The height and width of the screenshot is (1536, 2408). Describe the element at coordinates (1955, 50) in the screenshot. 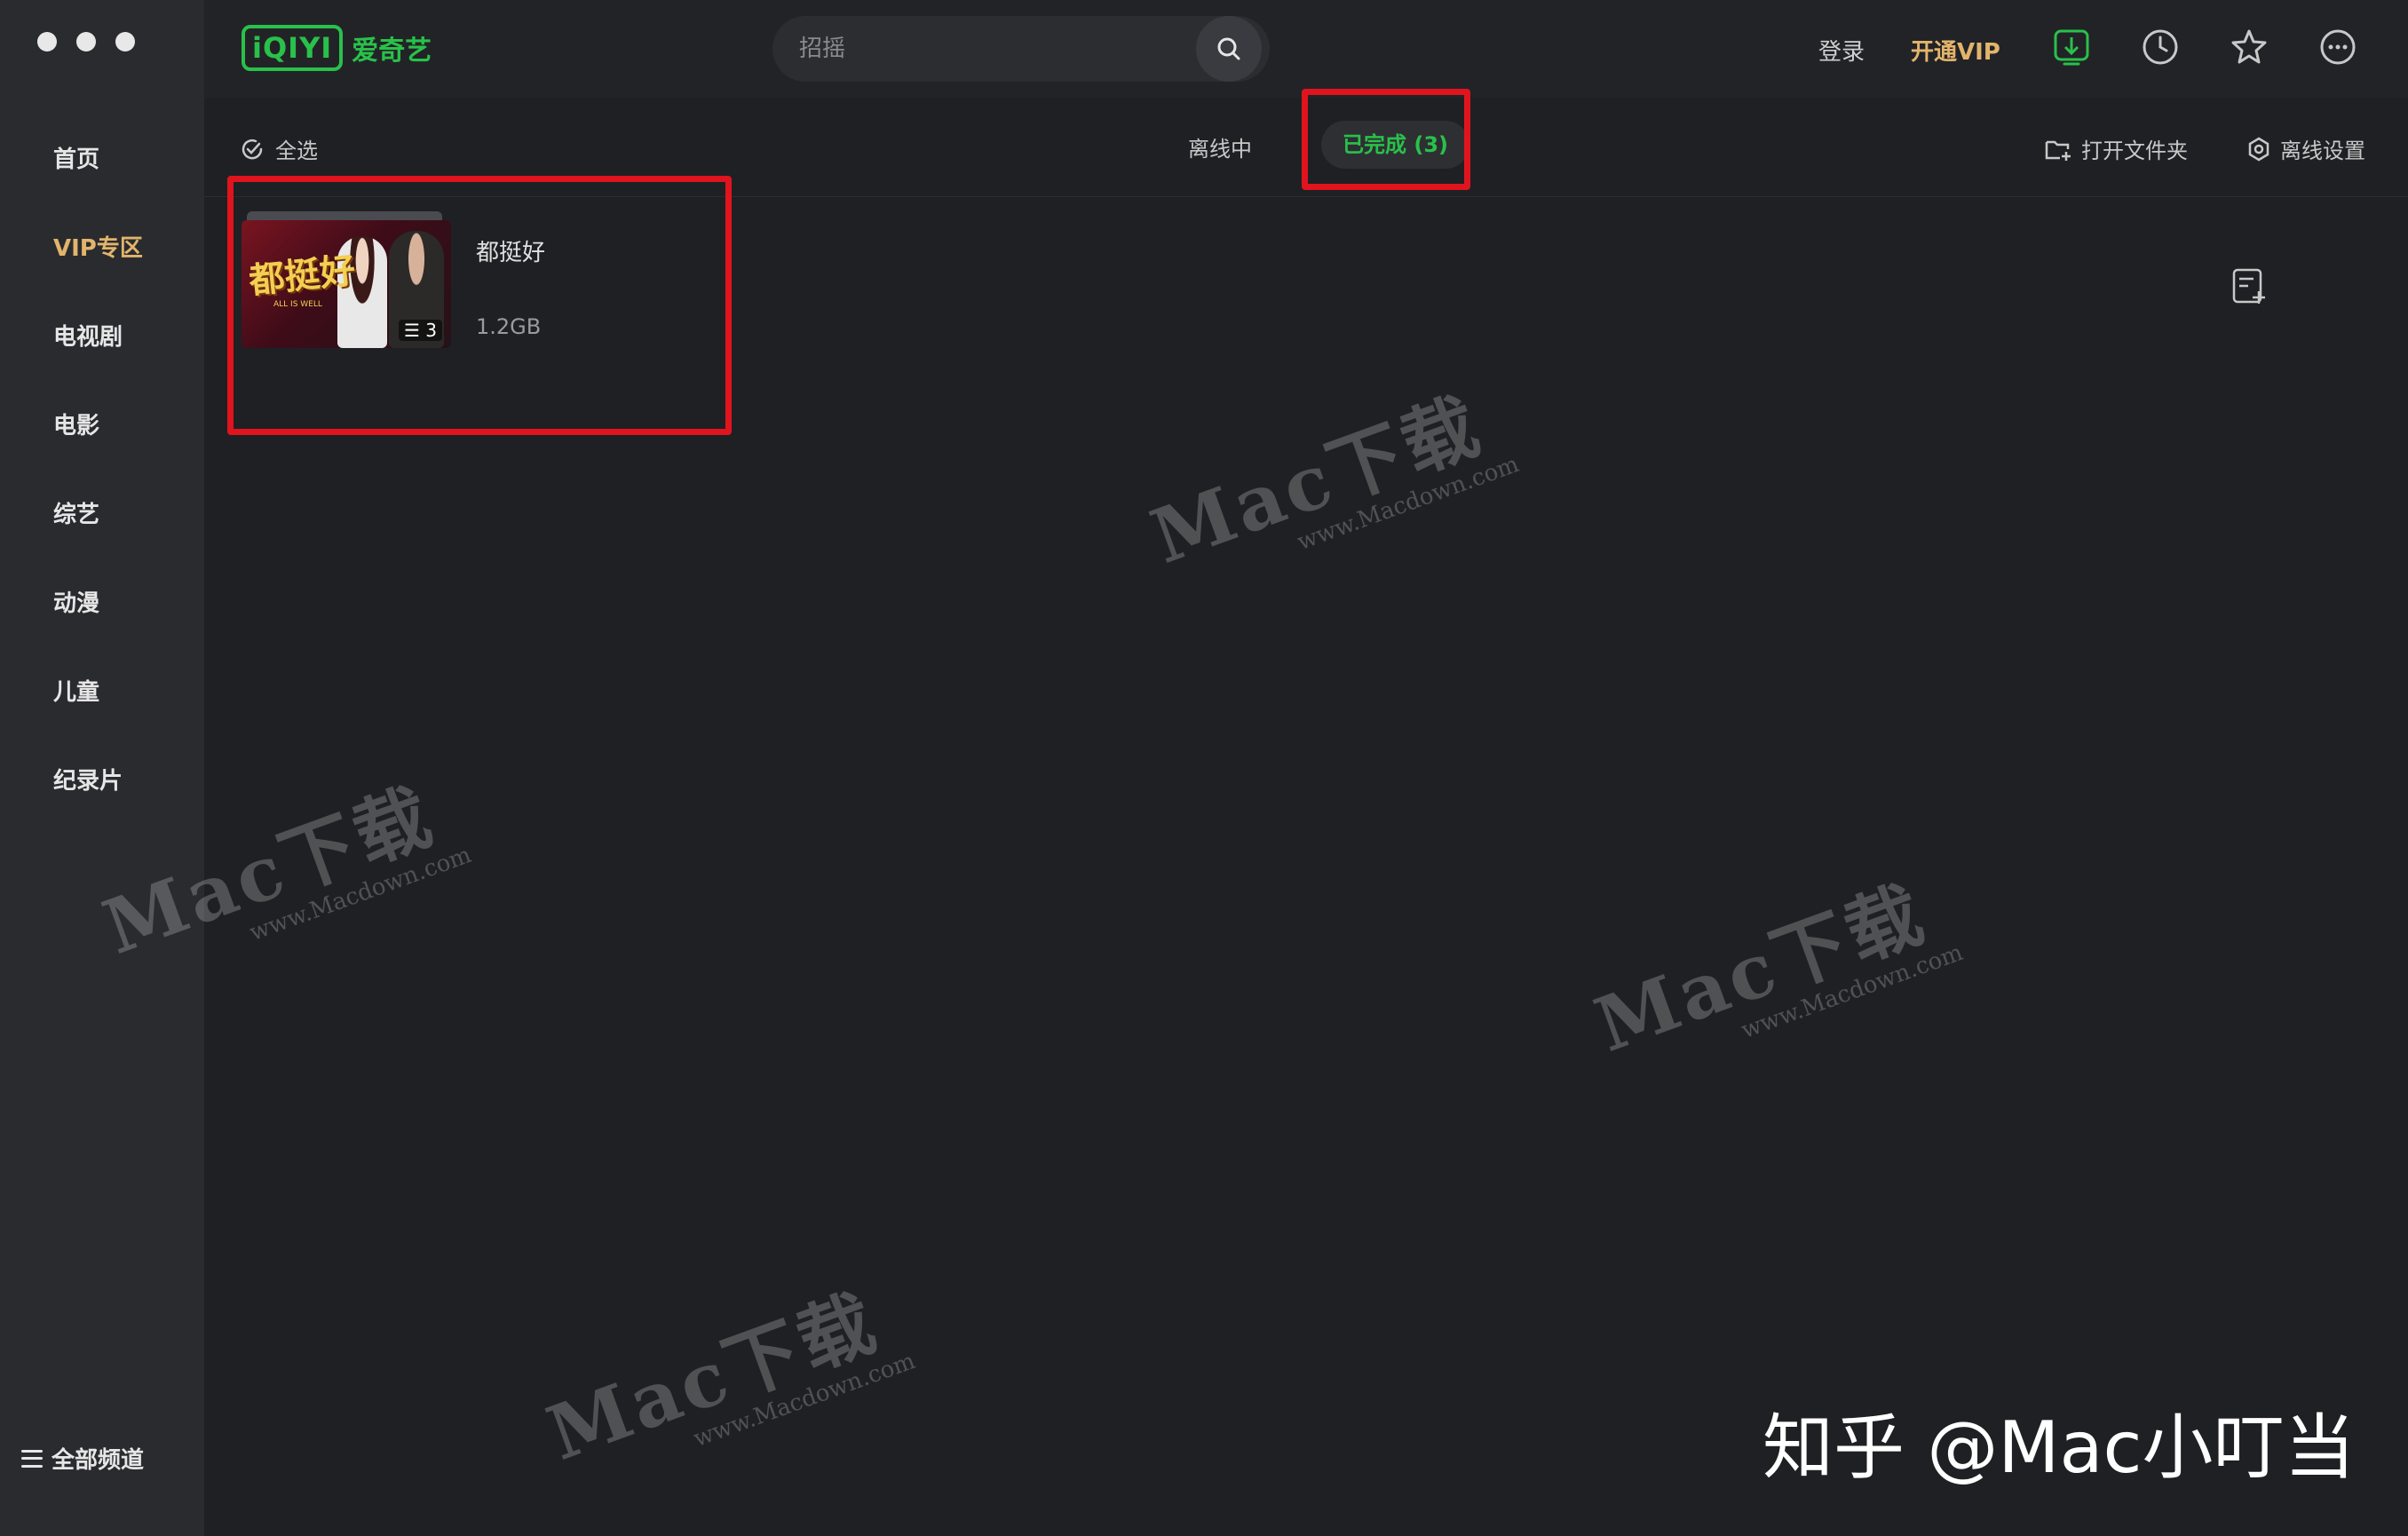

I see `open-vip-button: 开通VIP` at that location.